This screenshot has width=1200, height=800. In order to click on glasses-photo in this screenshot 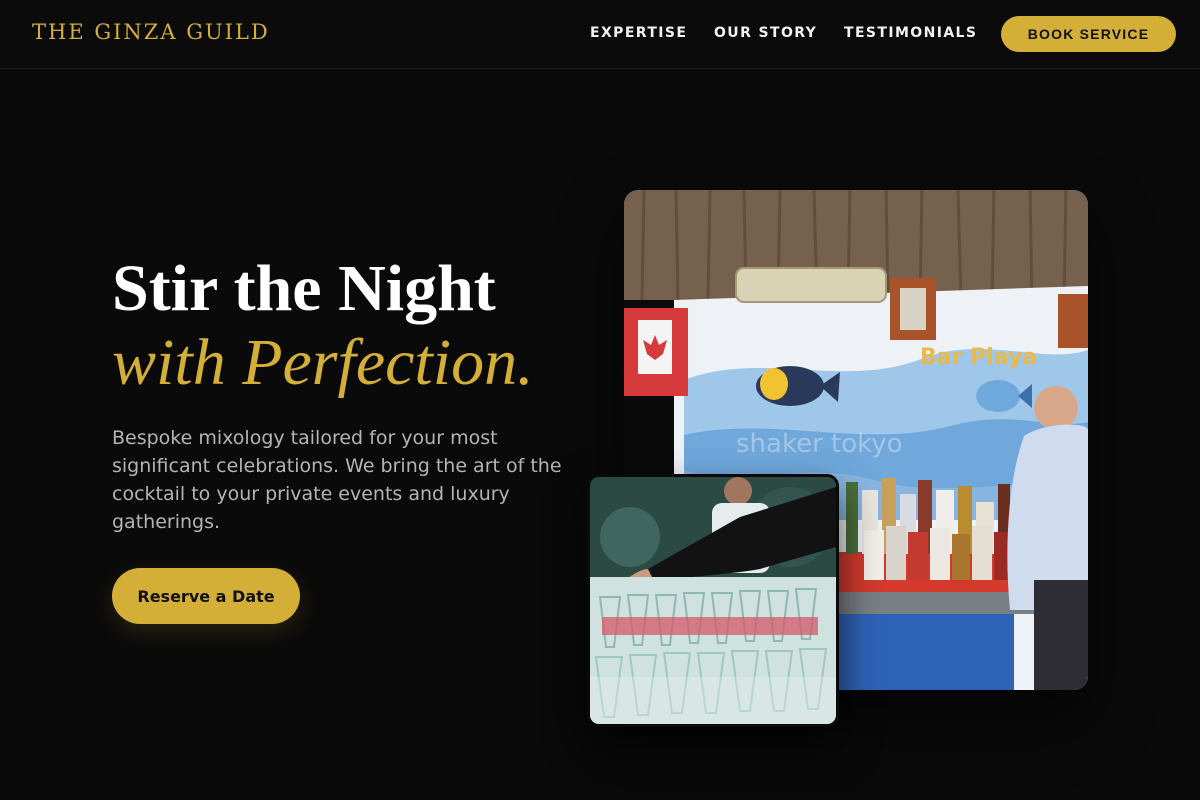, I will do `click(713, 600)`.